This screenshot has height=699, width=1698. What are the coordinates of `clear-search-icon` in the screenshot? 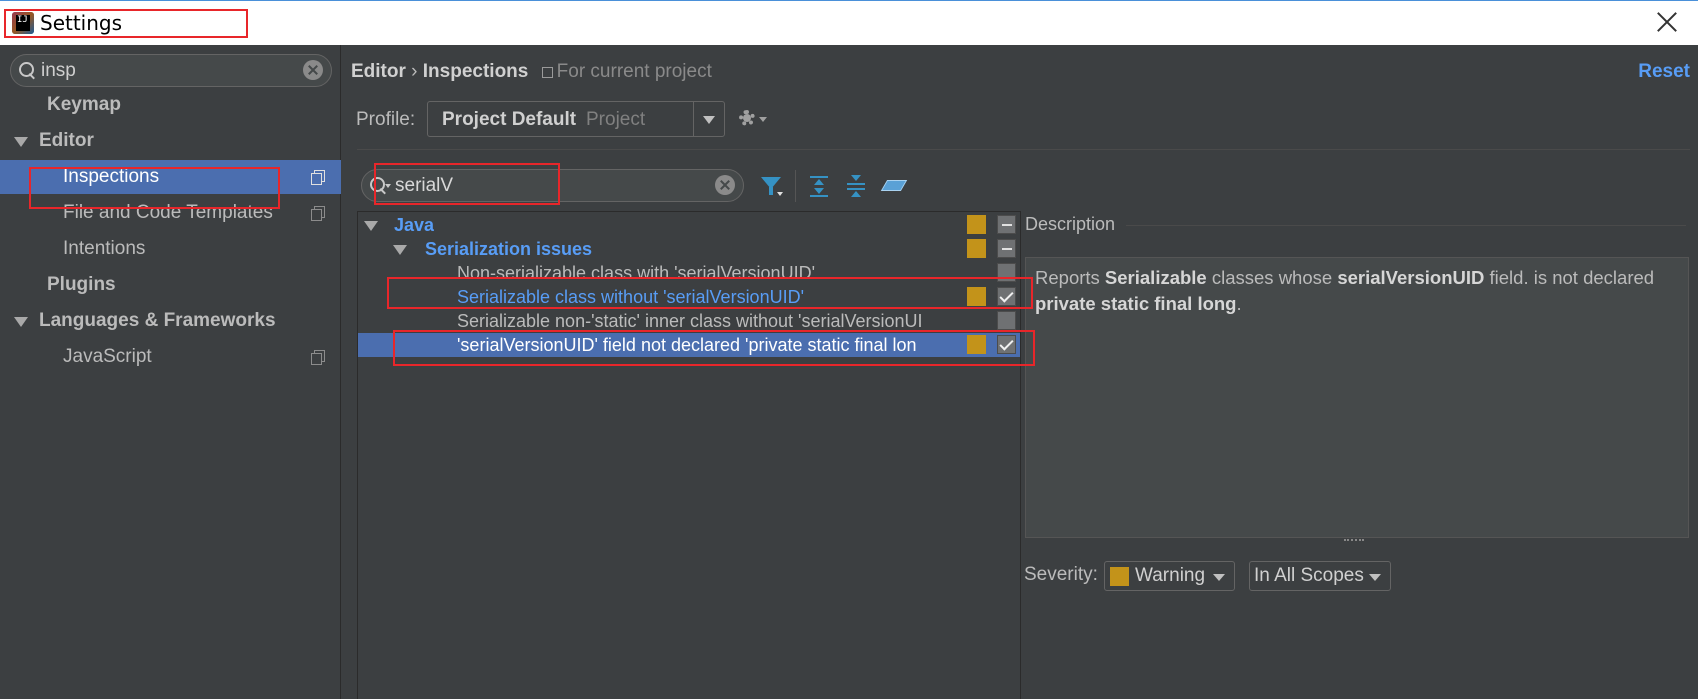 It's located at (313, 70).